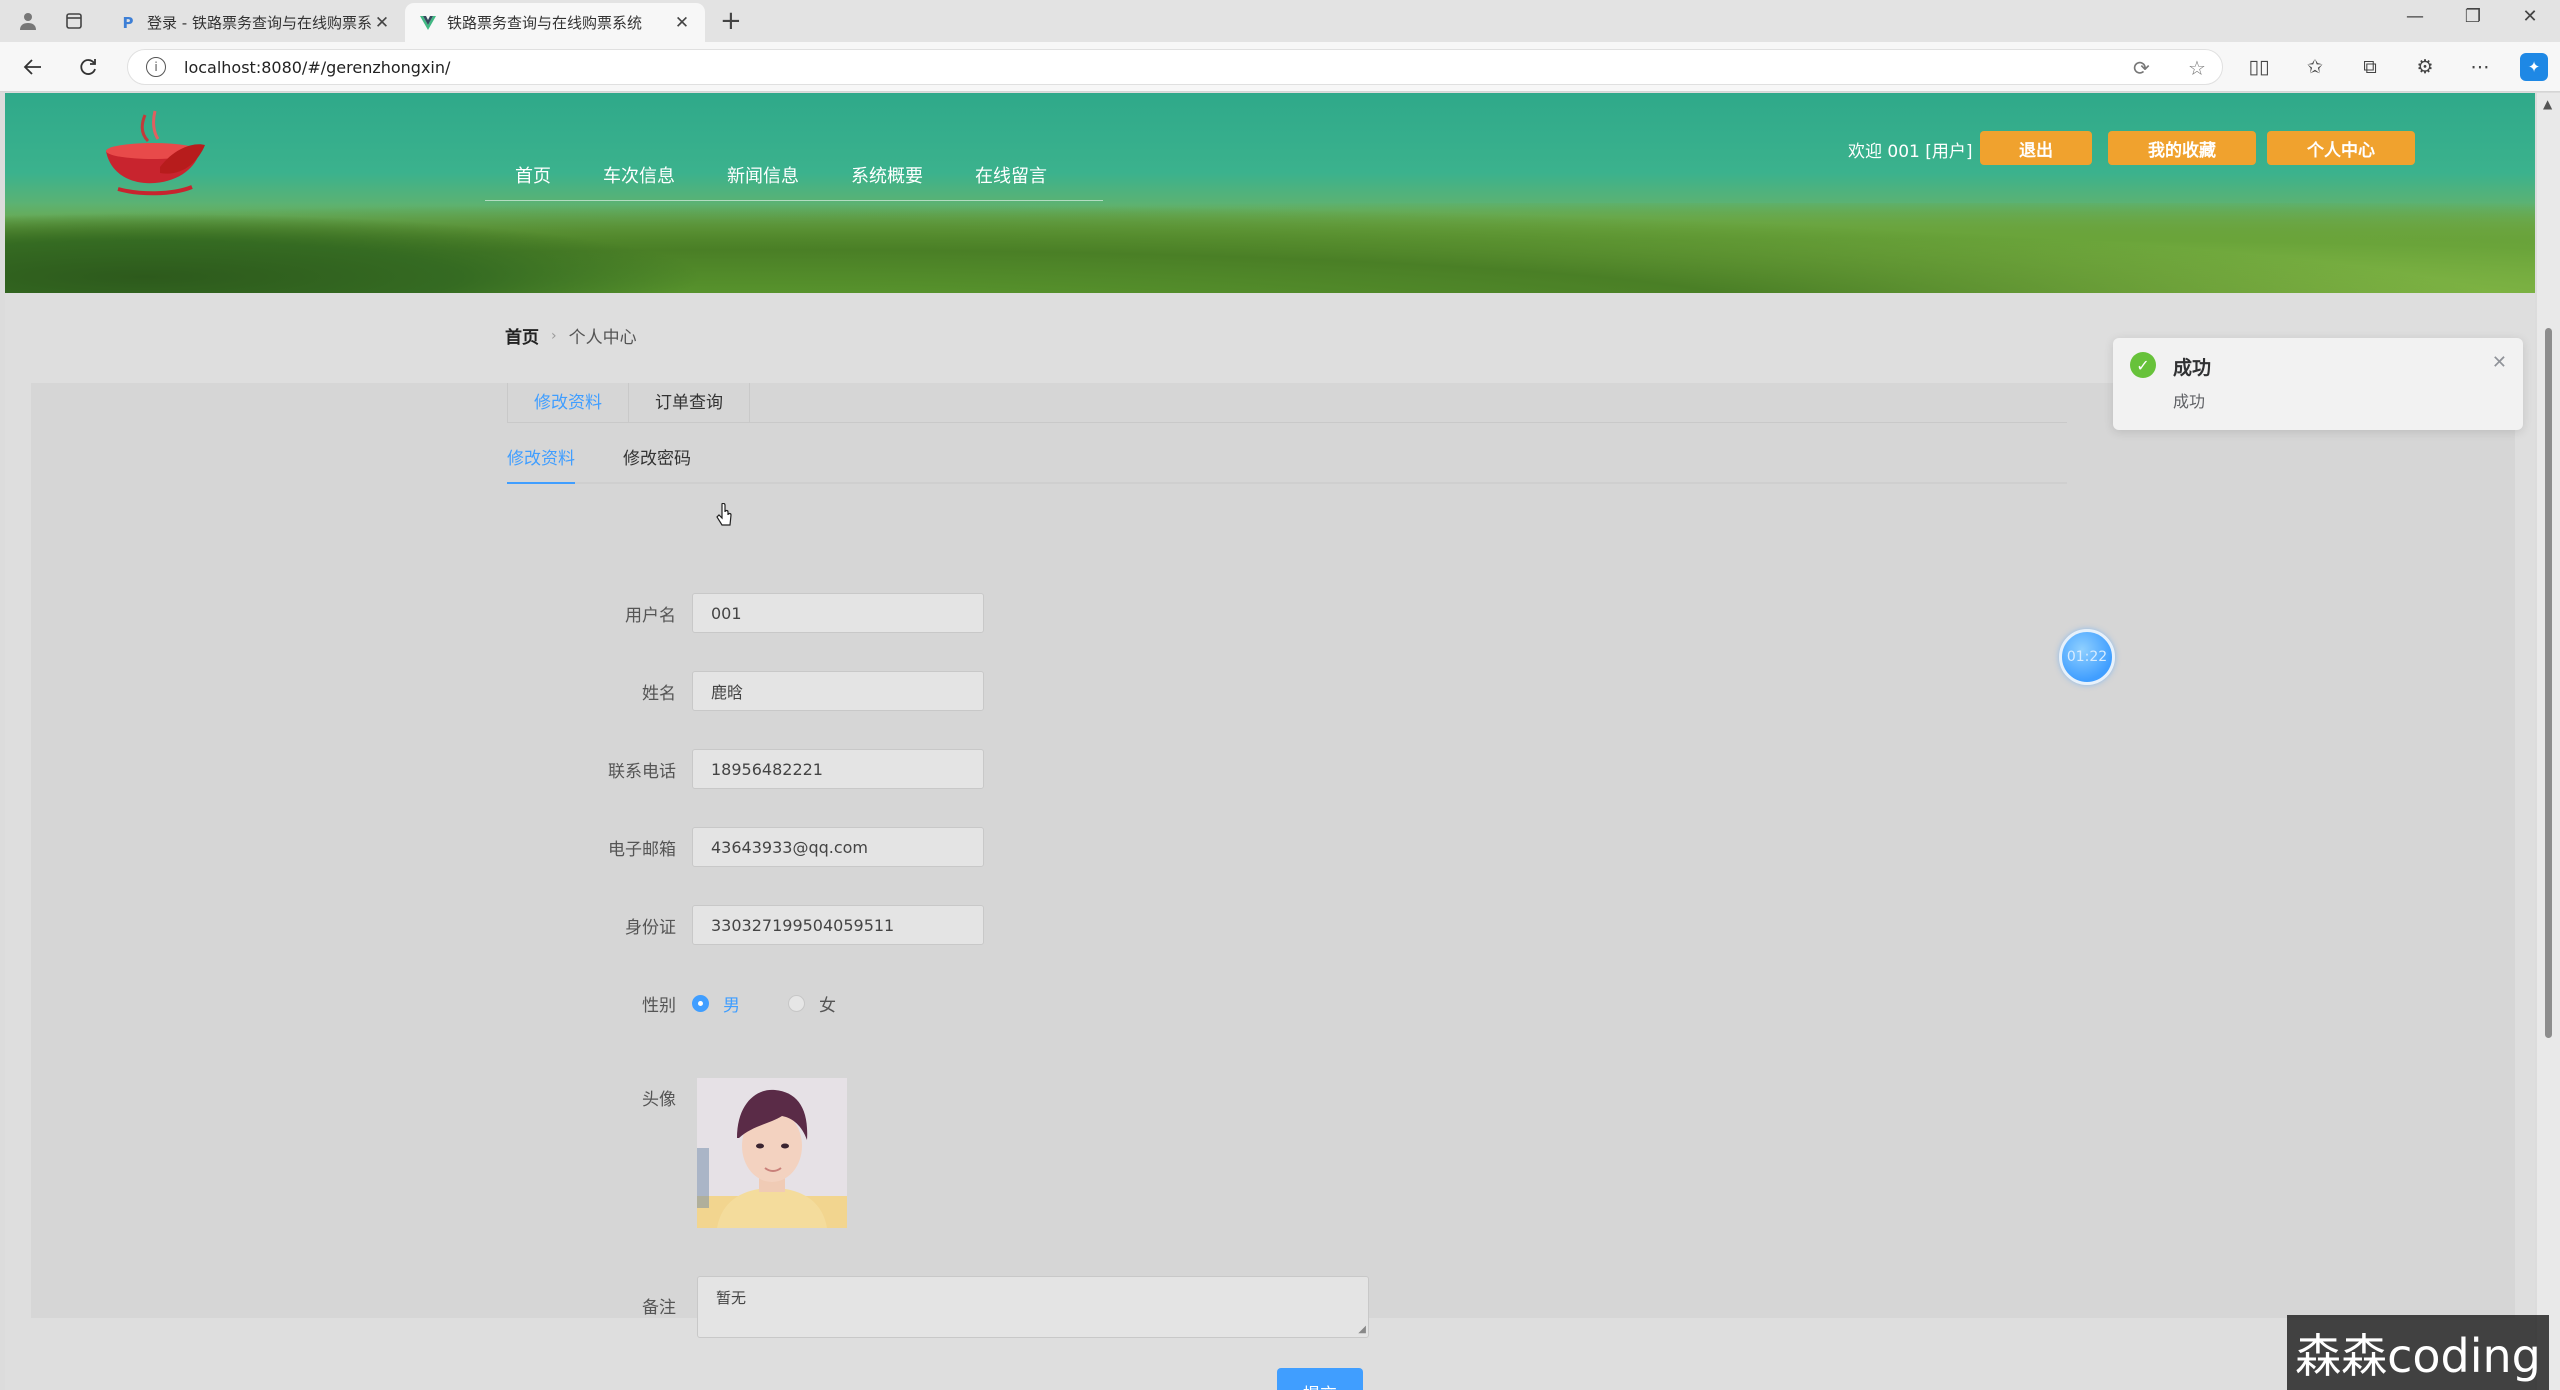 The width and height of the screenshot is (2560, 1390). I want to click on phone-label: 联系电话, so click(642, 771).